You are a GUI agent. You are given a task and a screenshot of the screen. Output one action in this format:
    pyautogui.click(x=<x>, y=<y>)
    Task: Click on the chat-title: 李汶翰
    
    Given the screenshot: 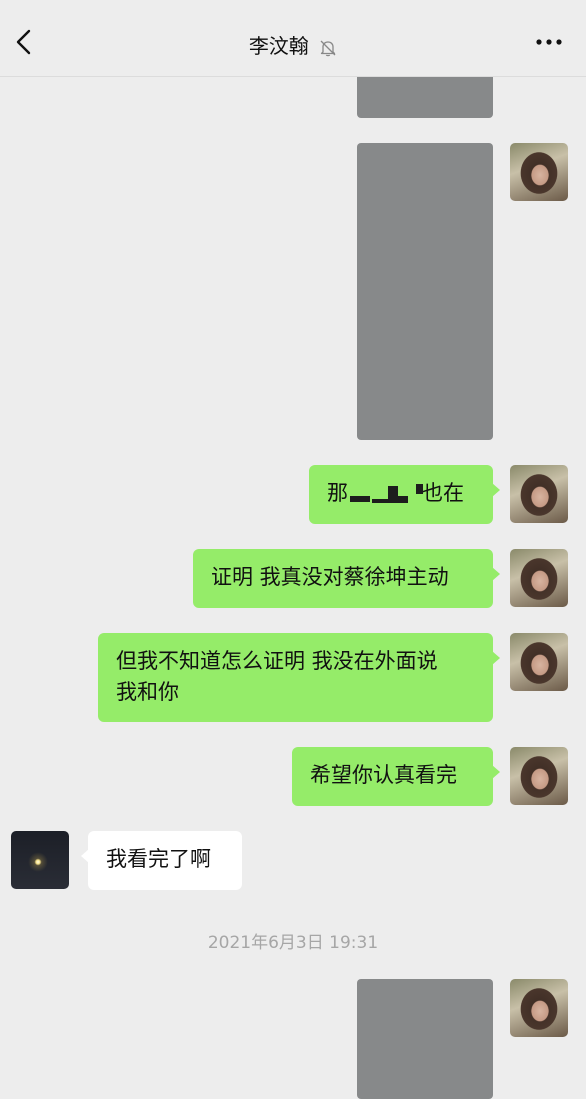 What is the action you would take?
    pyautogui.click(x=279, y=46)
    